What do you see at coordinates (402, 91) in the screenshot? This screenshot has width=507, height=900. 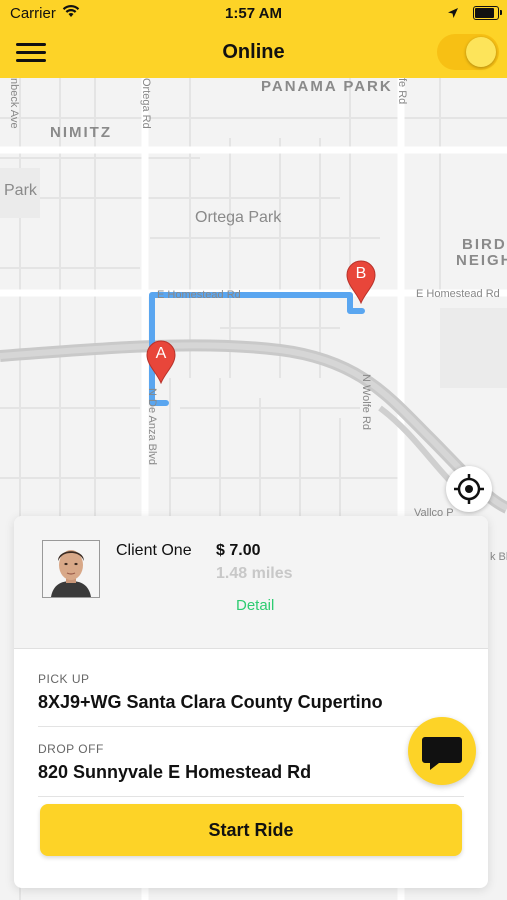 I see `map-label-fe-rd: fe Rd` at bounding box center [402, 91].